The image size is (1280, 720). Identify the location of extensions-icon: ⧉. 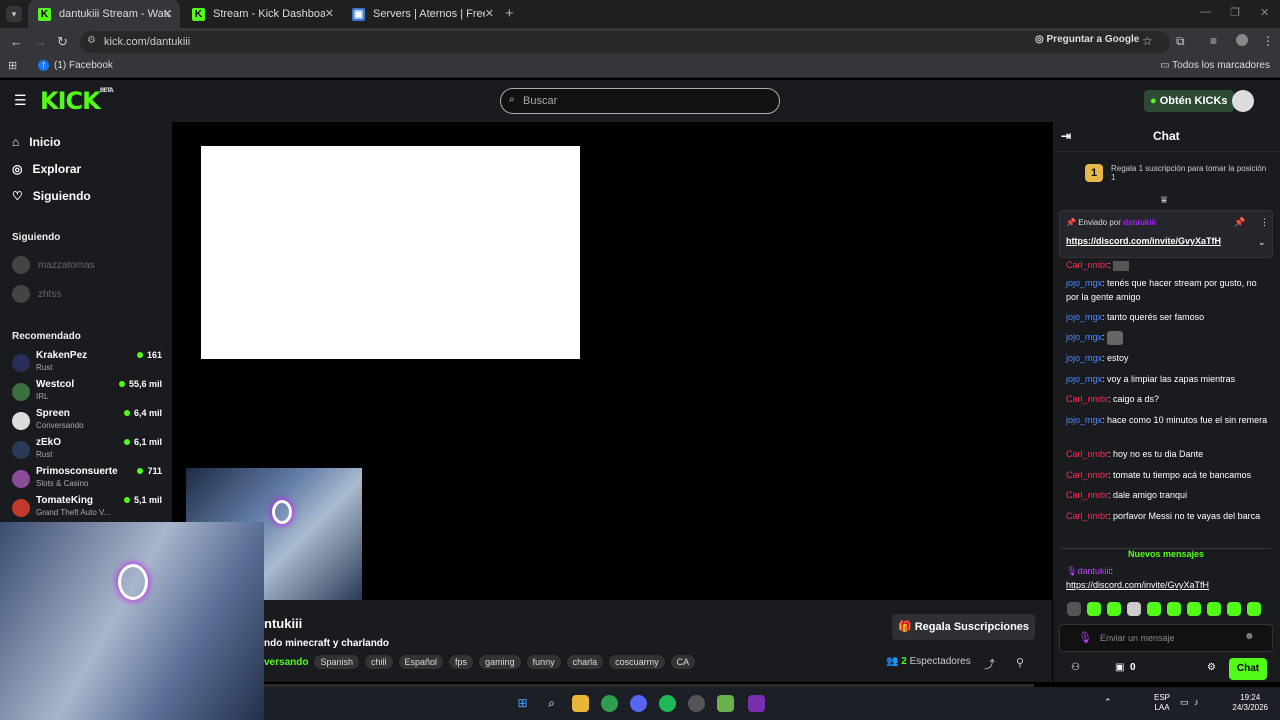
(1180, 41).